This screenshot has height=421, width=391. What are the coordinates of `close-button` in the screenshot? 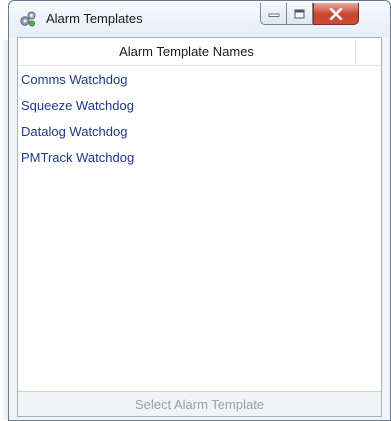 It's located at (336, 14).